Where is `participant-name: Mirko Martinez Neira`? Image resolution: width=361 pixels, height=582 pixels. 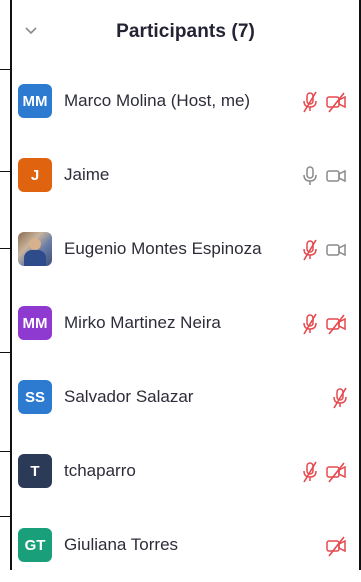 participant-name: Mirko Martinez Neira is located at coordinates (142, 322).